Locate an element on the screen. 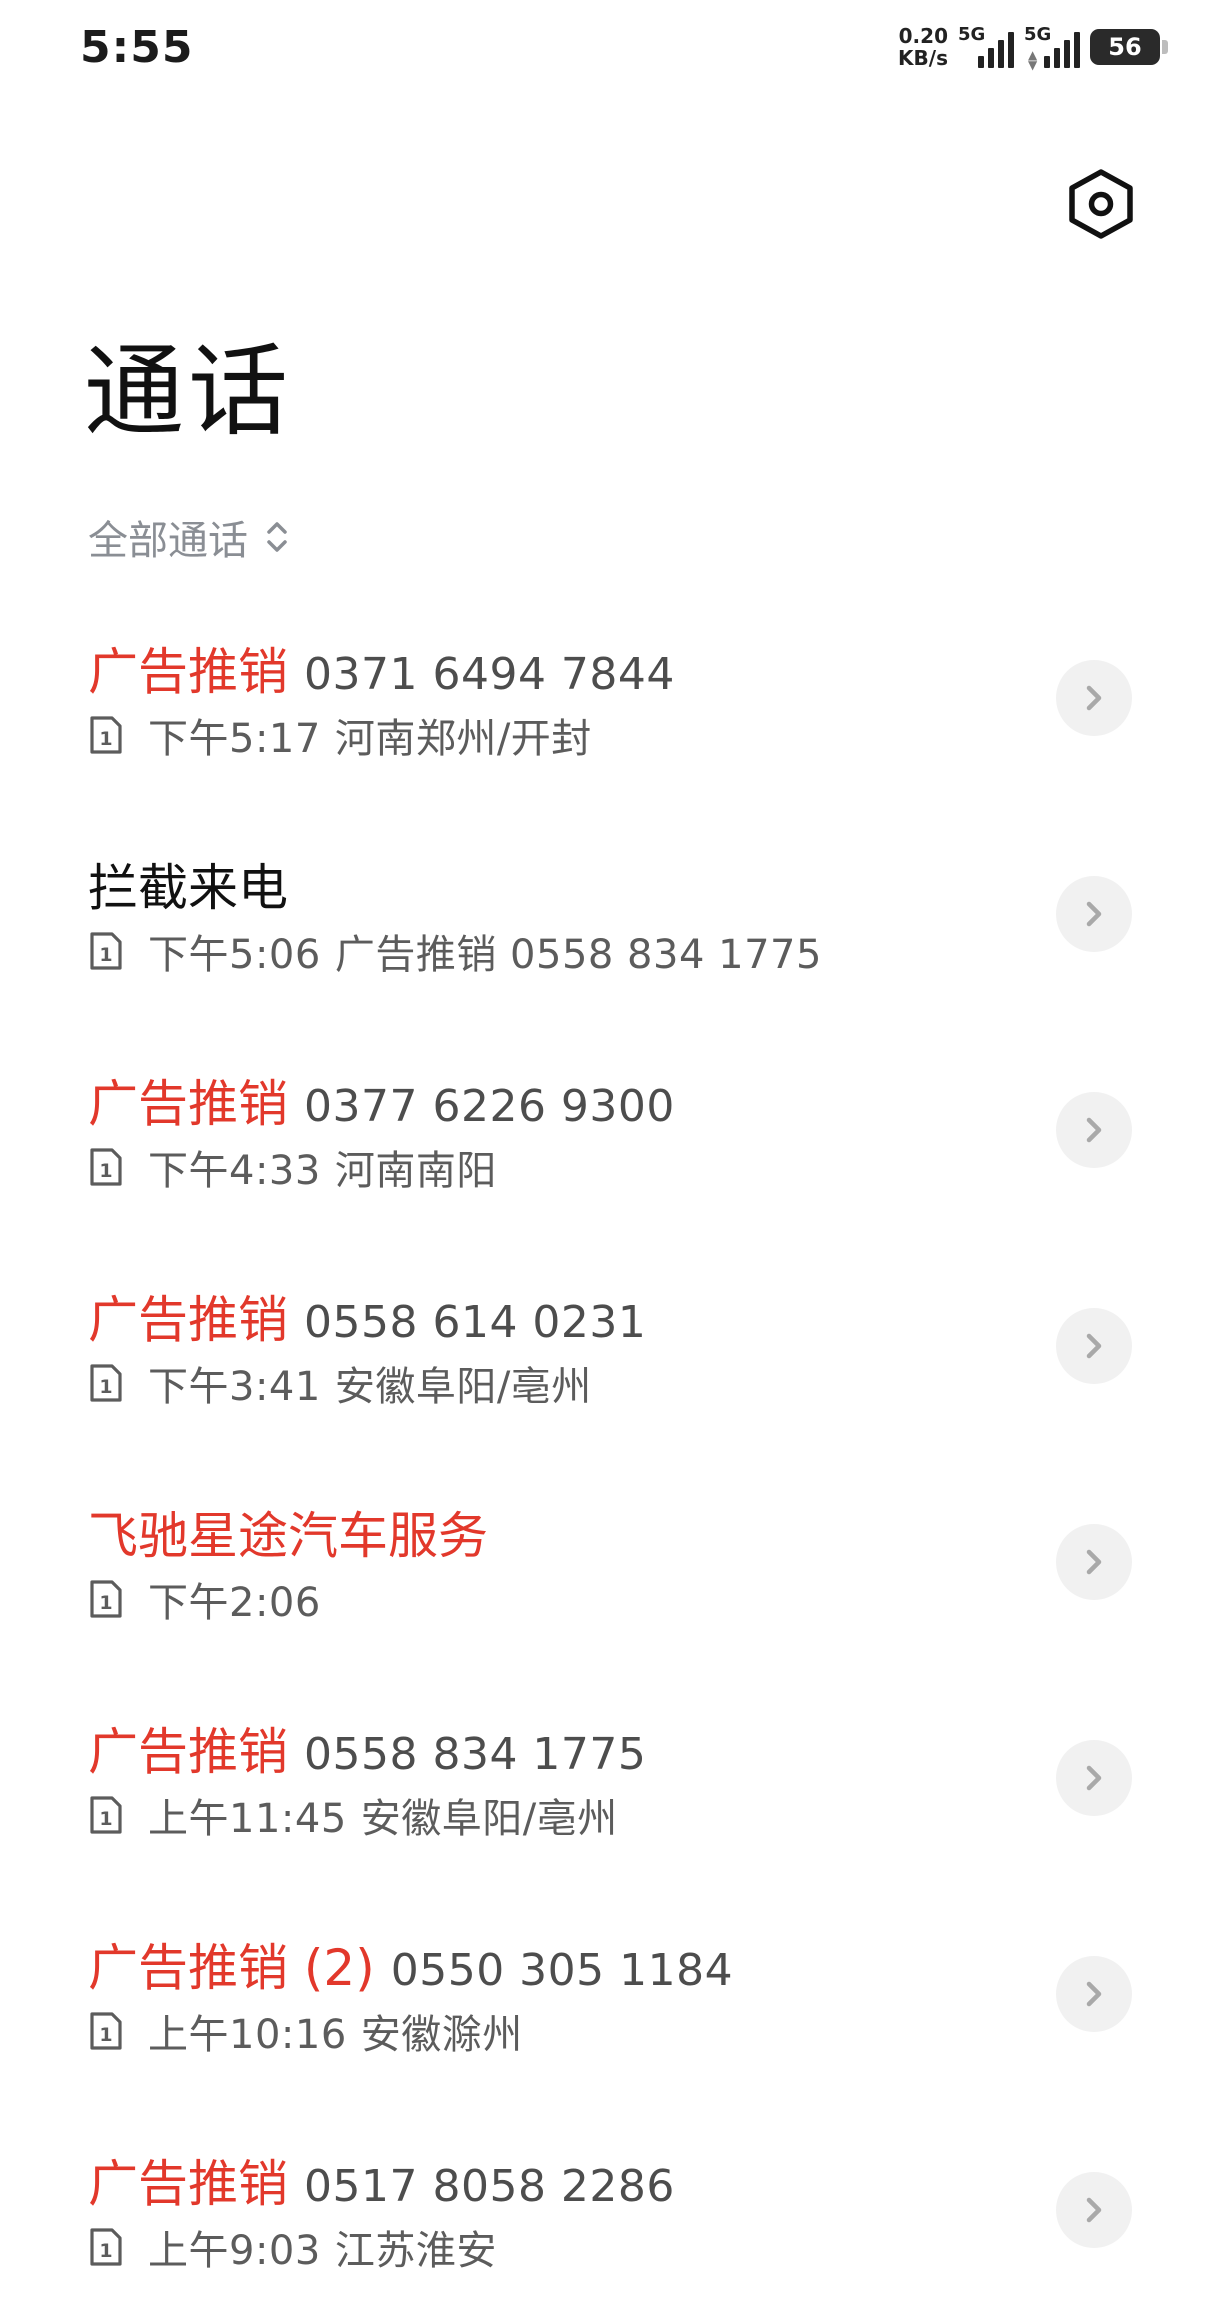  caller-number: 0558 834 1775 is located at coordinates (475, 1754).